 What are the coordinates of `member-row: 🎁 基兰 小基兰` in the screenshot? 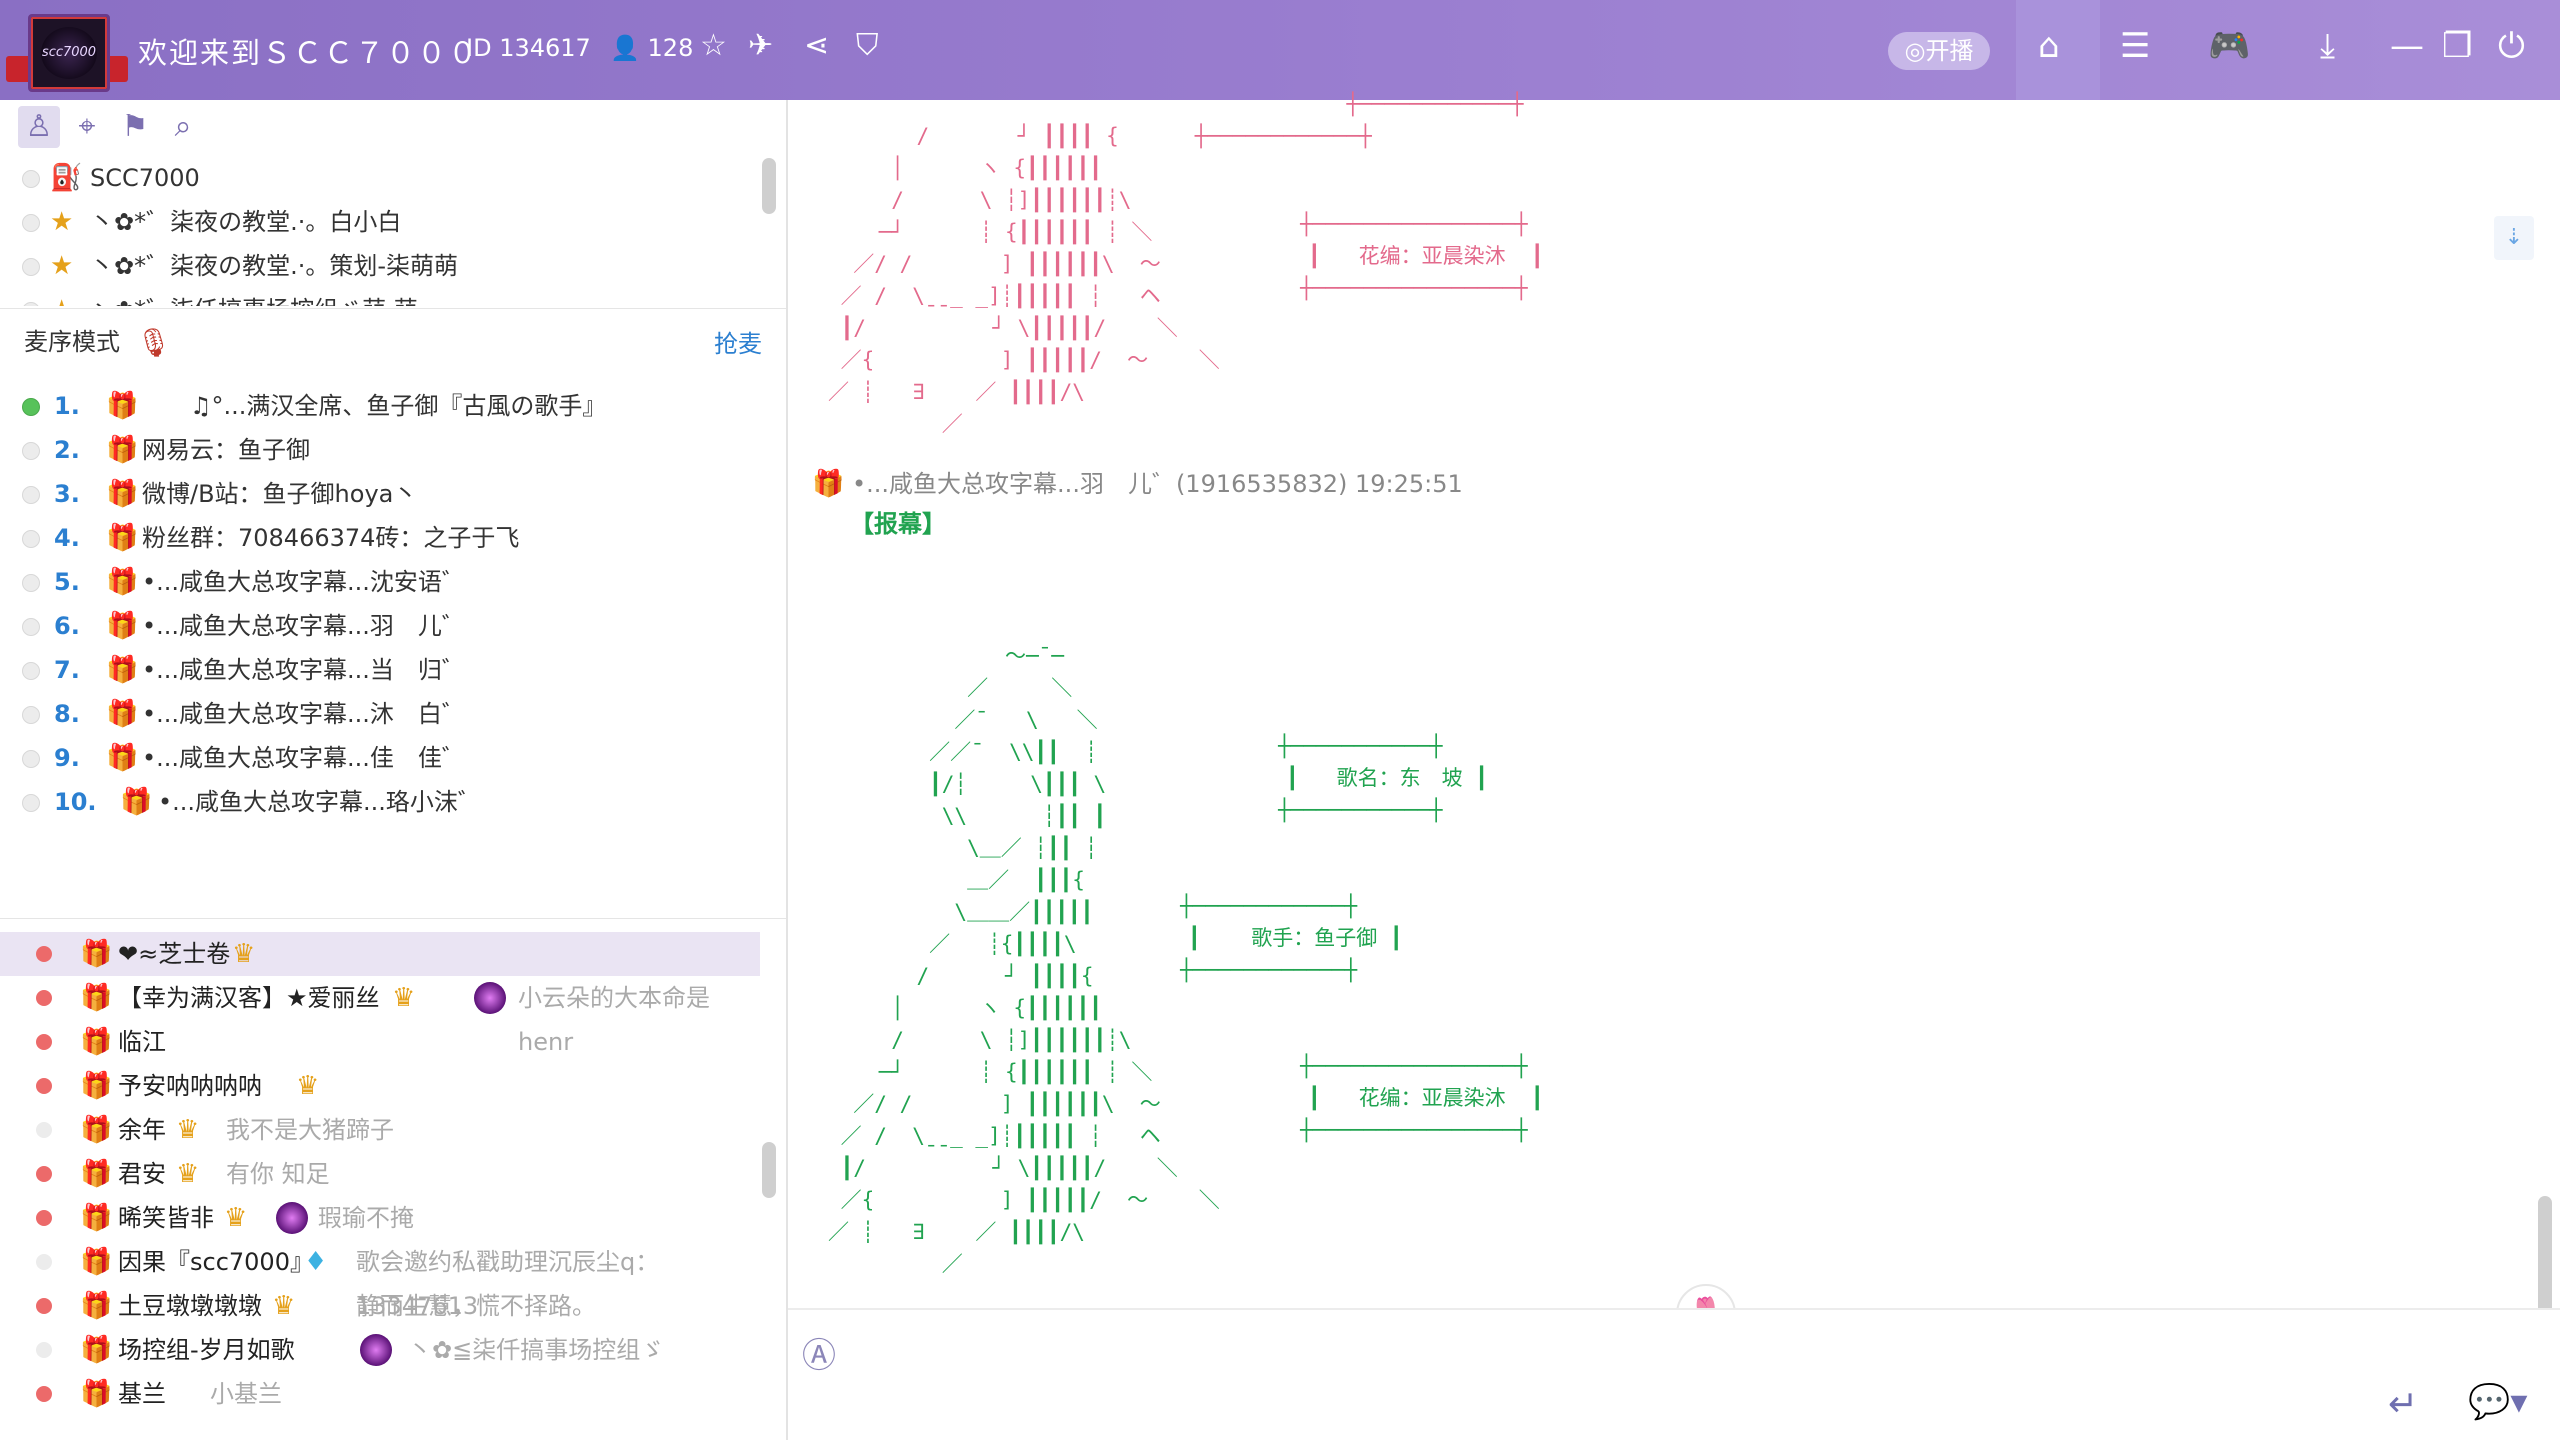 It's located at (380, 1394).